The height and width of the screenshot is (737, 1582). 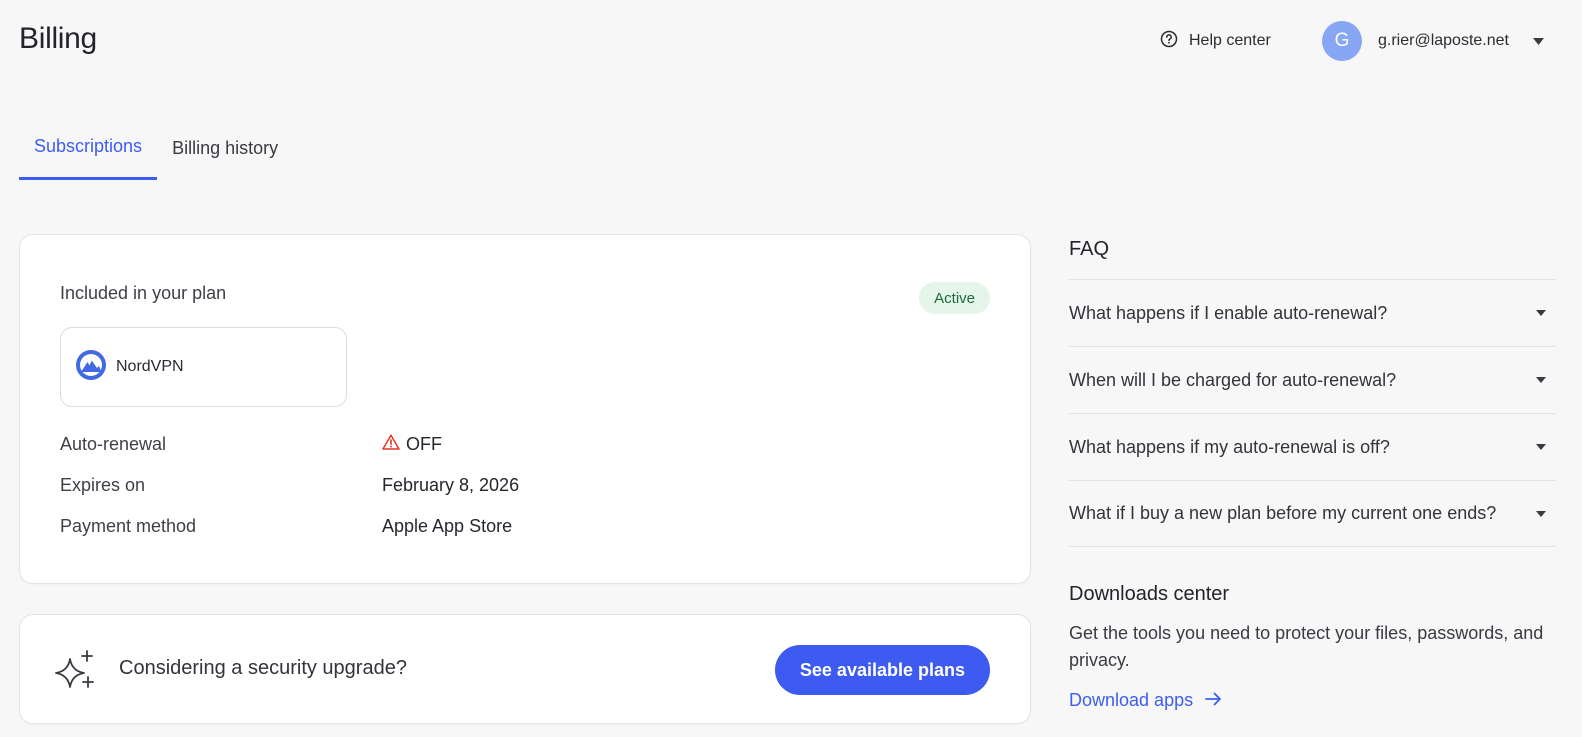 I want to click on detail-label: Expires on, so click(x=103, y=485).